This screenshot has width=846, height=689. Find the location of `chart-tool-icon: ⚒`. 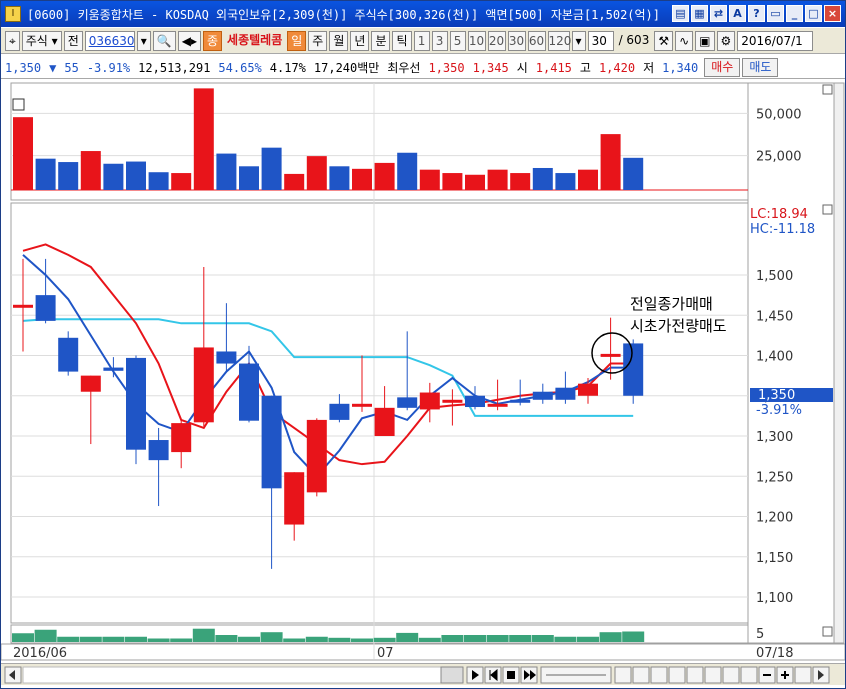

chart-tool-icon: ⚒ is located at coordinates (664, 40).